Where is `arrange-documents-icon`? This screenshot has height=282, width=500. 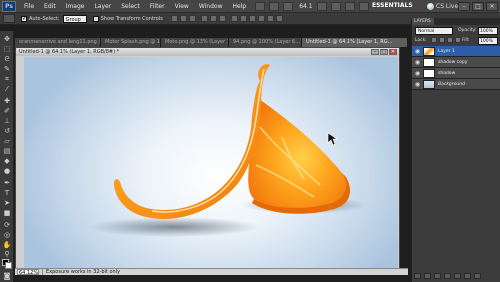
arrange-documents-icon is located at coordinates (349, 6).